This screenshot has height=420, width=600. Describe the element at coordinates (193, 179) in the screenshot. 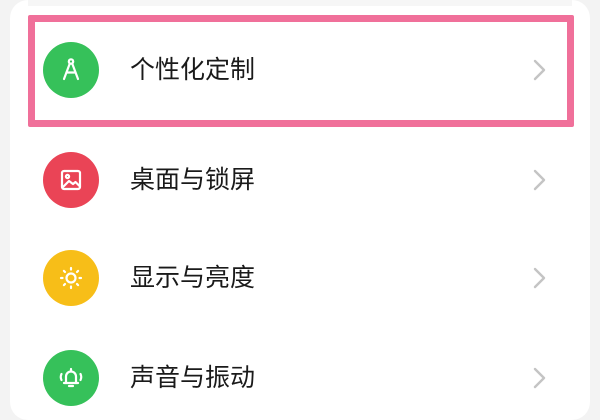

I see `settings-item-label: 桌面与锁屏` at that location.